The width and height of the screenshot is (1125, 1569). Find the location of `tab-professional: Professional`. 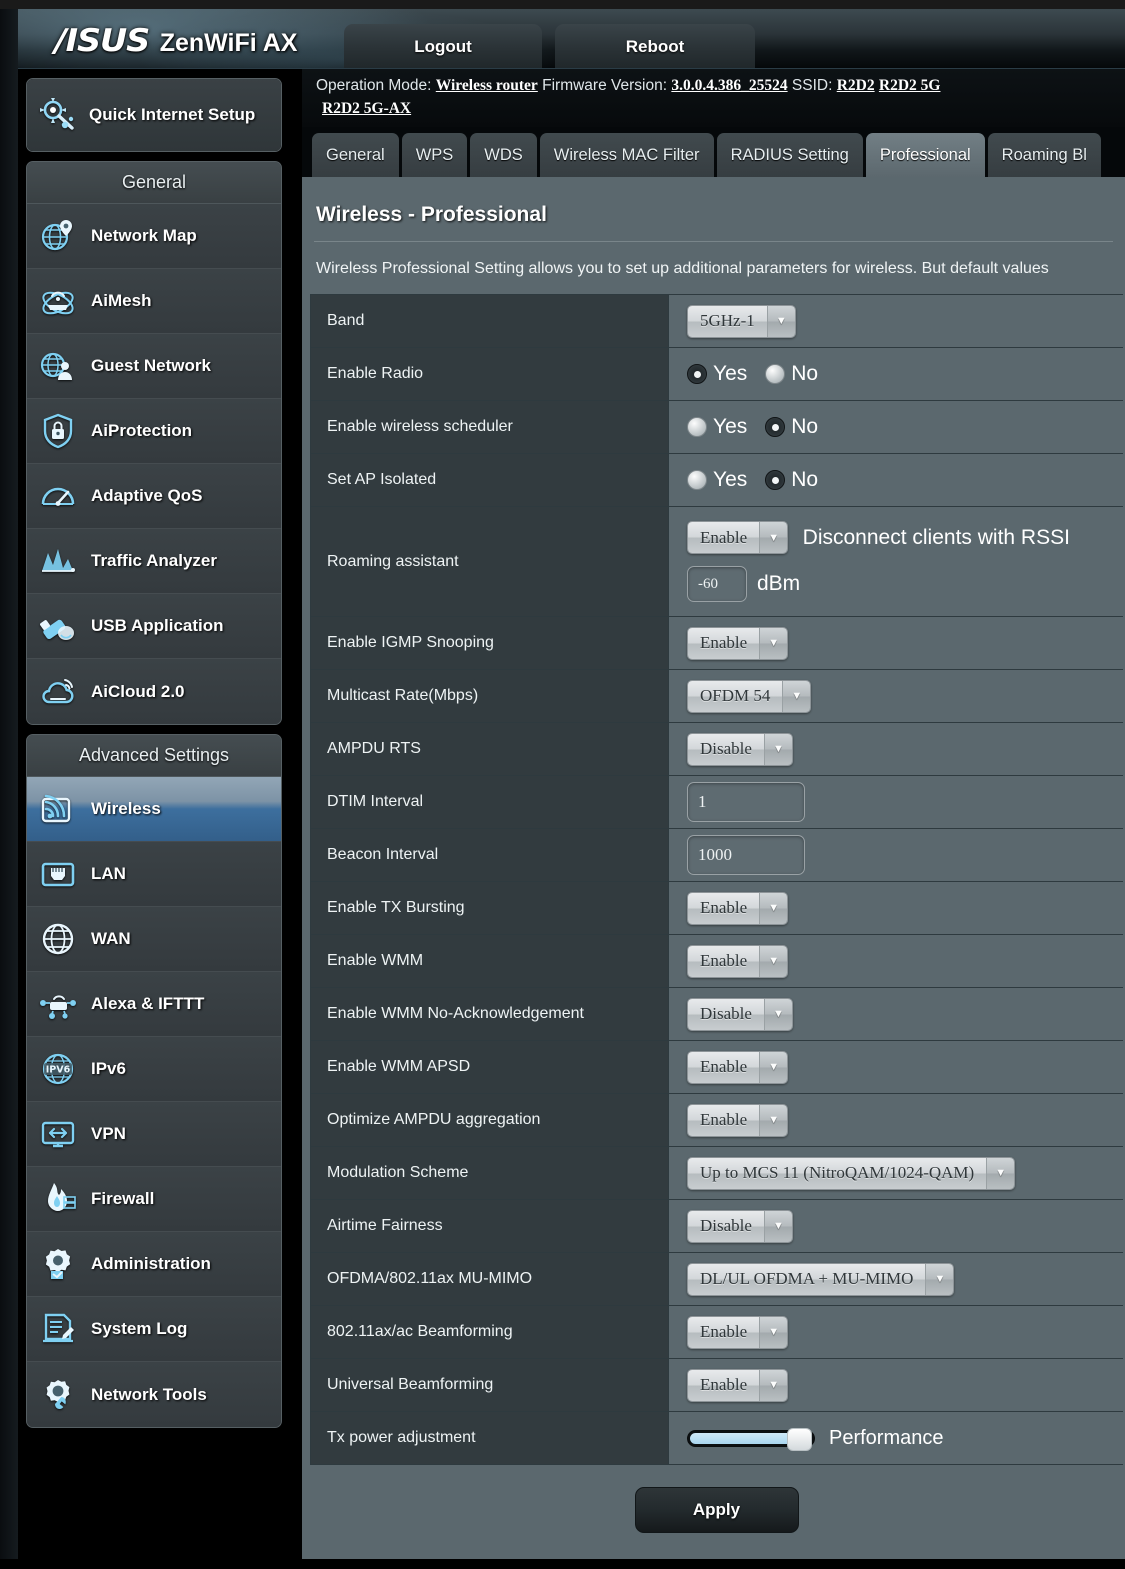

tab-professional: Professional is located at coordinates (925, 155).